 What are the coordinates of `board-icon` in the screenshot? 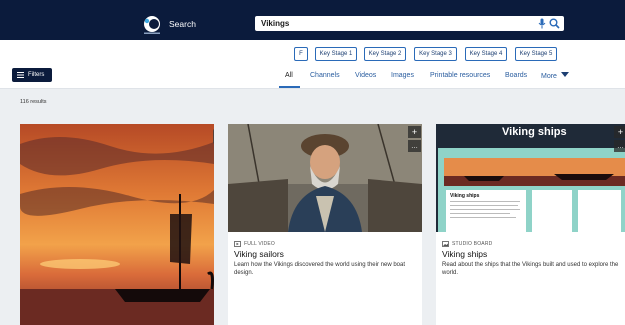 It's located at (445, 244).